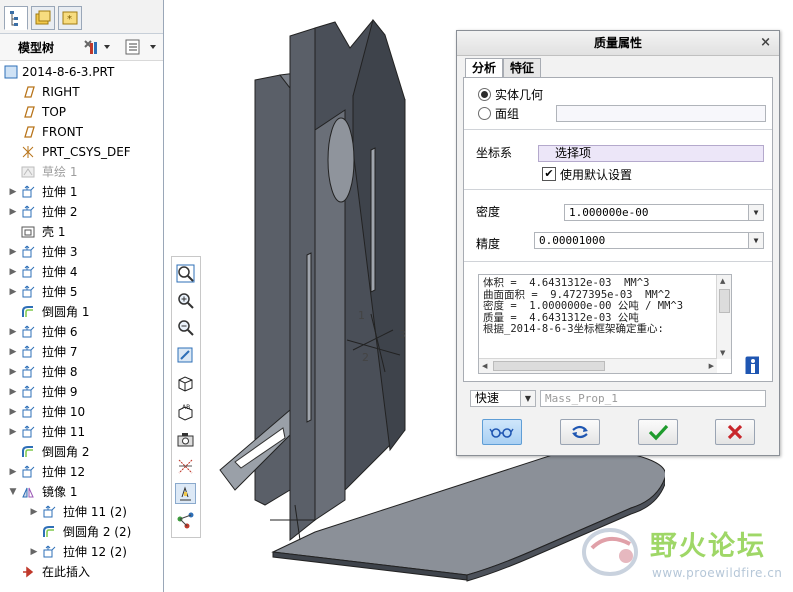 The image size is (793, 592). I want to click on tree-item-label: 倒圆角 2 (2), so click(97, 532).